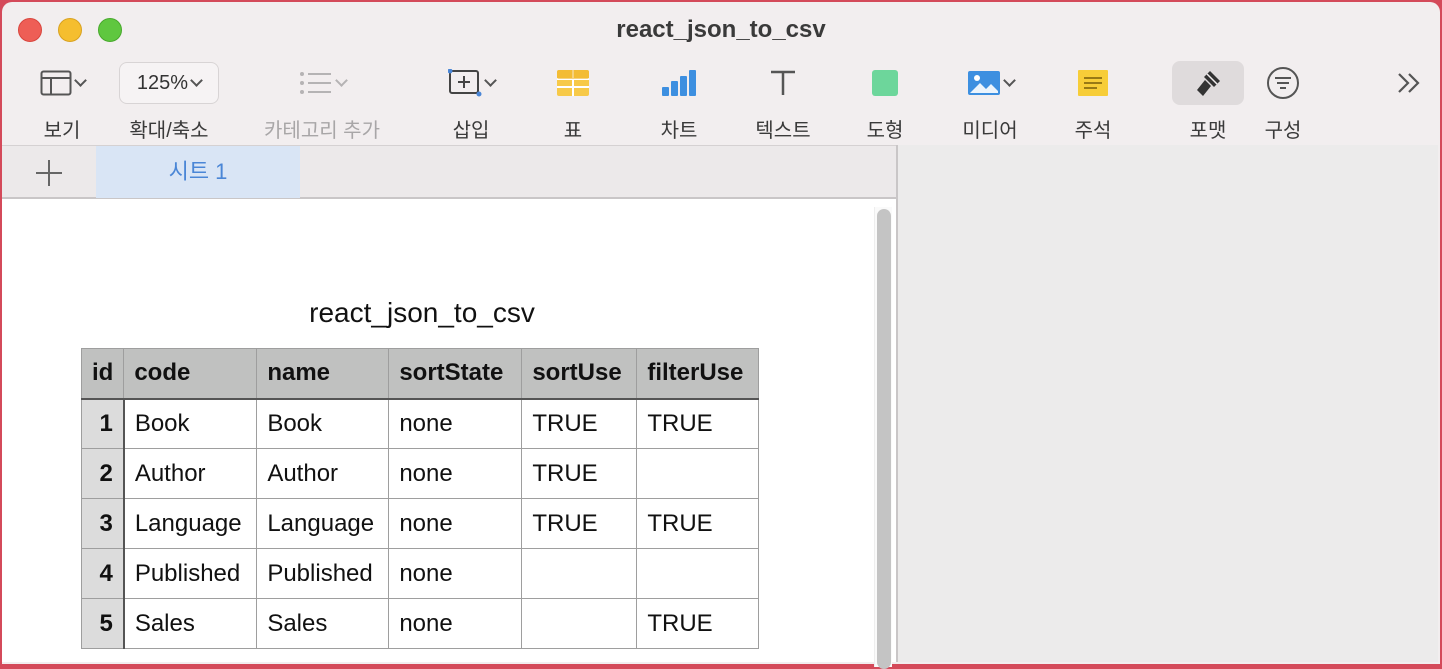 This screenshot has height=669, width=1442. What do you see at coordinates (315, 83) in the screenshot?
I see `category-list-icon` at bounding box center [315, 83].